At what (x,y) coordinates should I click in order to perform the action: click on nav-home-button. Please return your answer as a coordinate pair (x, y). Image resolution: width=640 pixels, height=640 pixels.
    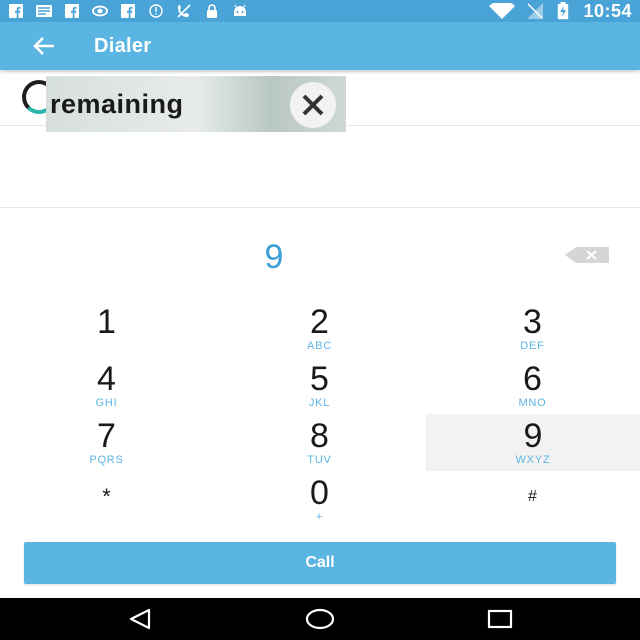
    Looking at the image, I should click on (320, 619).